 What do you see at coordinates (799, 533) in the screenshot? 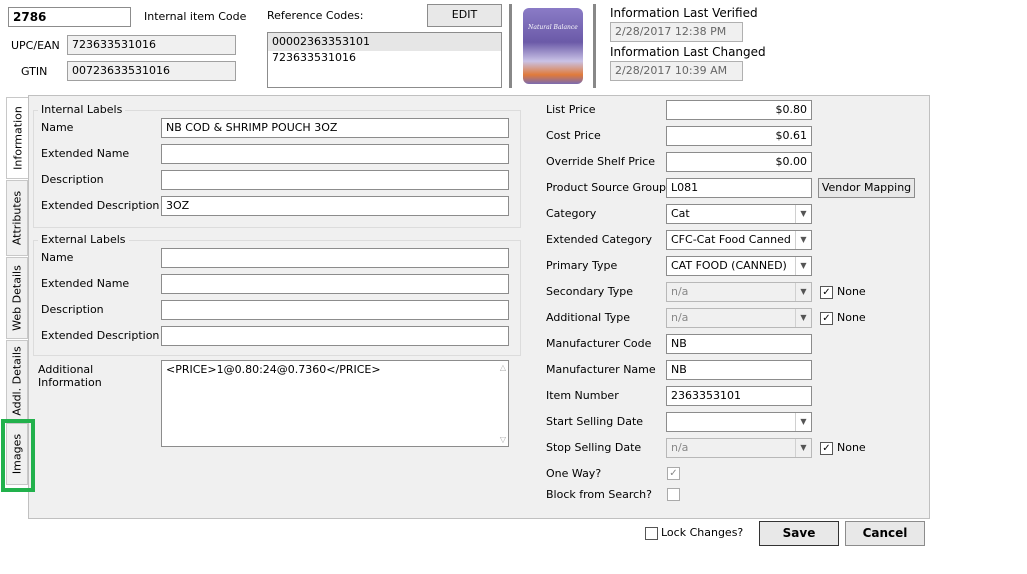
I see `save-button: Save` at bounding box center [799, 533].